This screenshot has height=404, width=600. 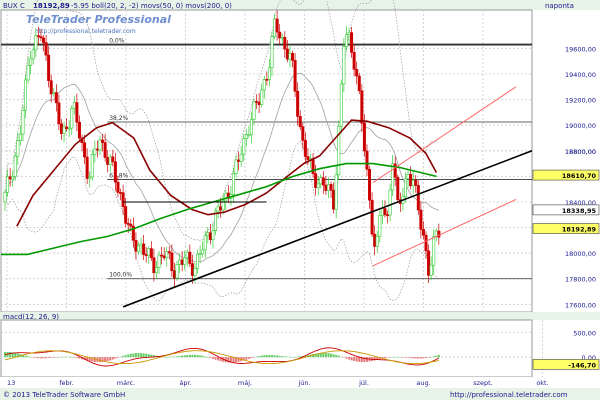 What do you see at coordinates (580, 280) in the screenshot?
I see `y-tick-label: 17800,00` at bounding box center [580, 280].